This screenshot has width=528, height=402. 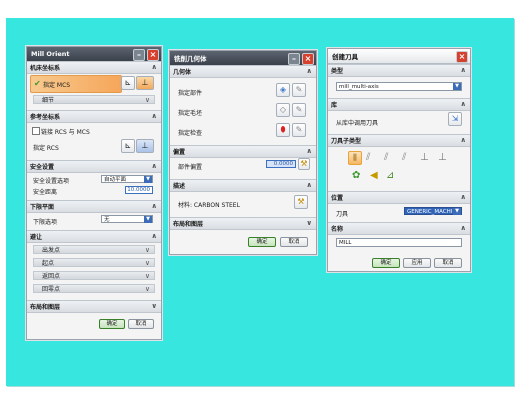 I want to click on section-name: 名称 ∧, so click(x=399, y=228).